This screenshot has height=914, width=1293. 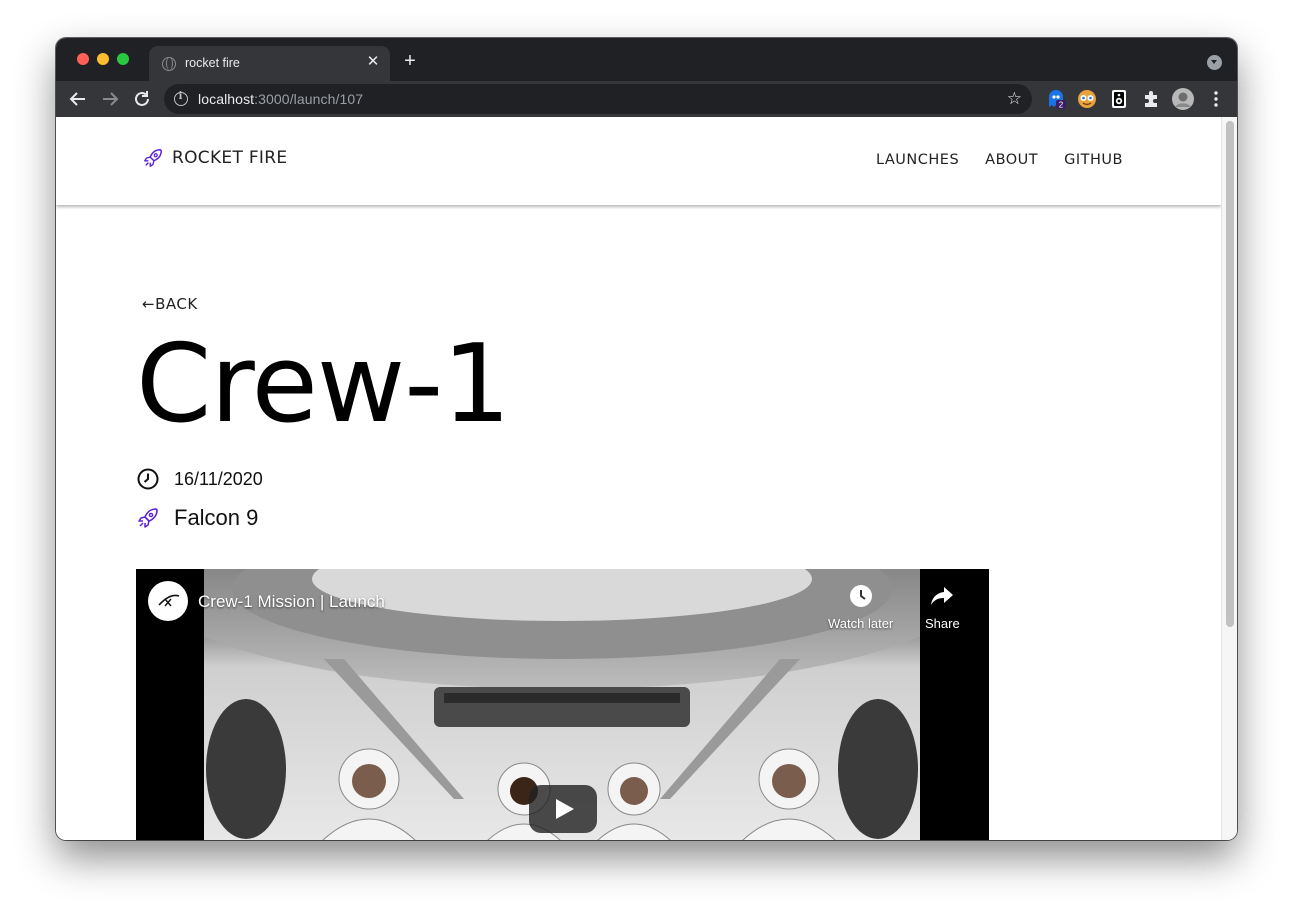 What do you see at coordinates (1056, 99) in the screenshot?
I see `ghost-extension-icon: 2` at bounding box center [1056, 99].